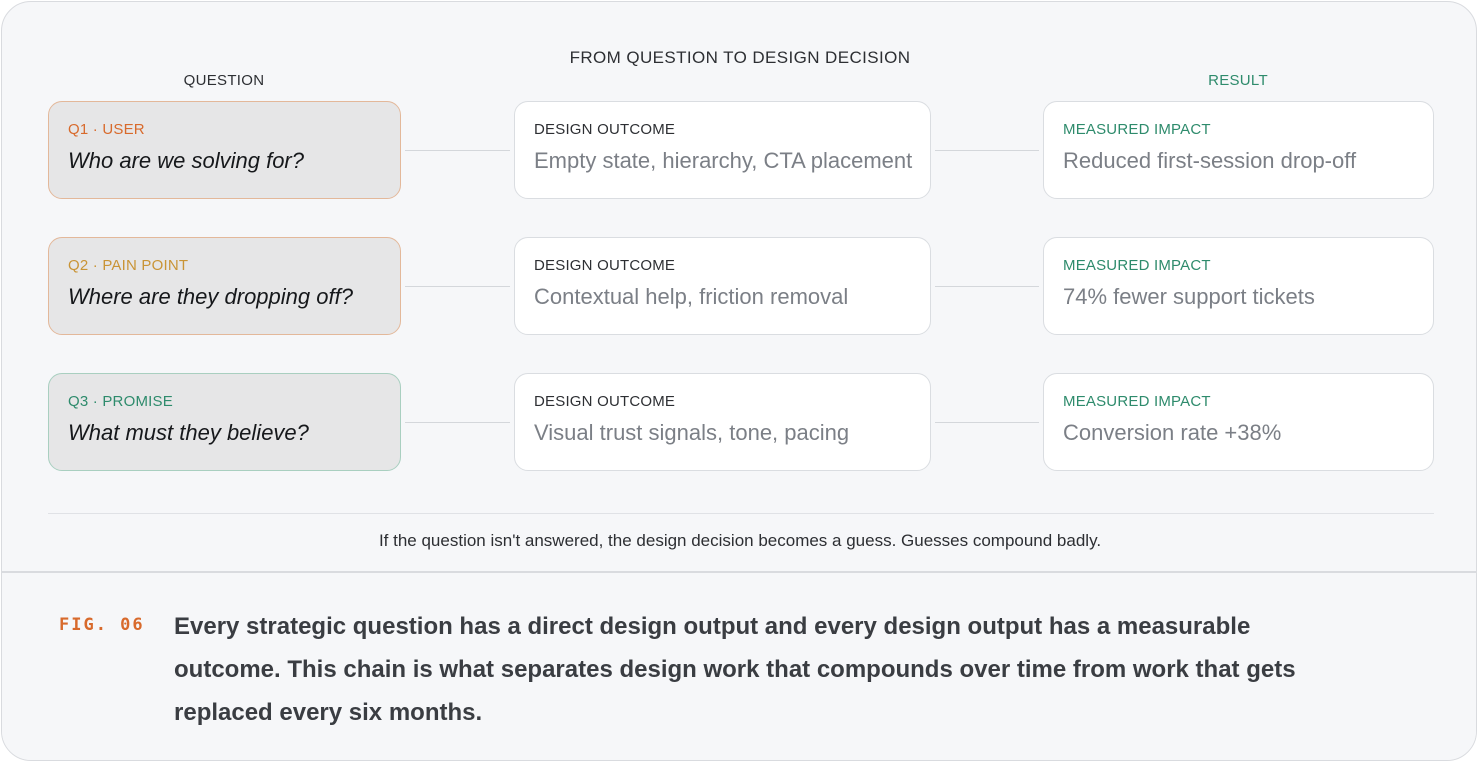  I want to click on measured-impact-box: MEASURED IMPACT Conversion rate +38%, so click(1238, 422).